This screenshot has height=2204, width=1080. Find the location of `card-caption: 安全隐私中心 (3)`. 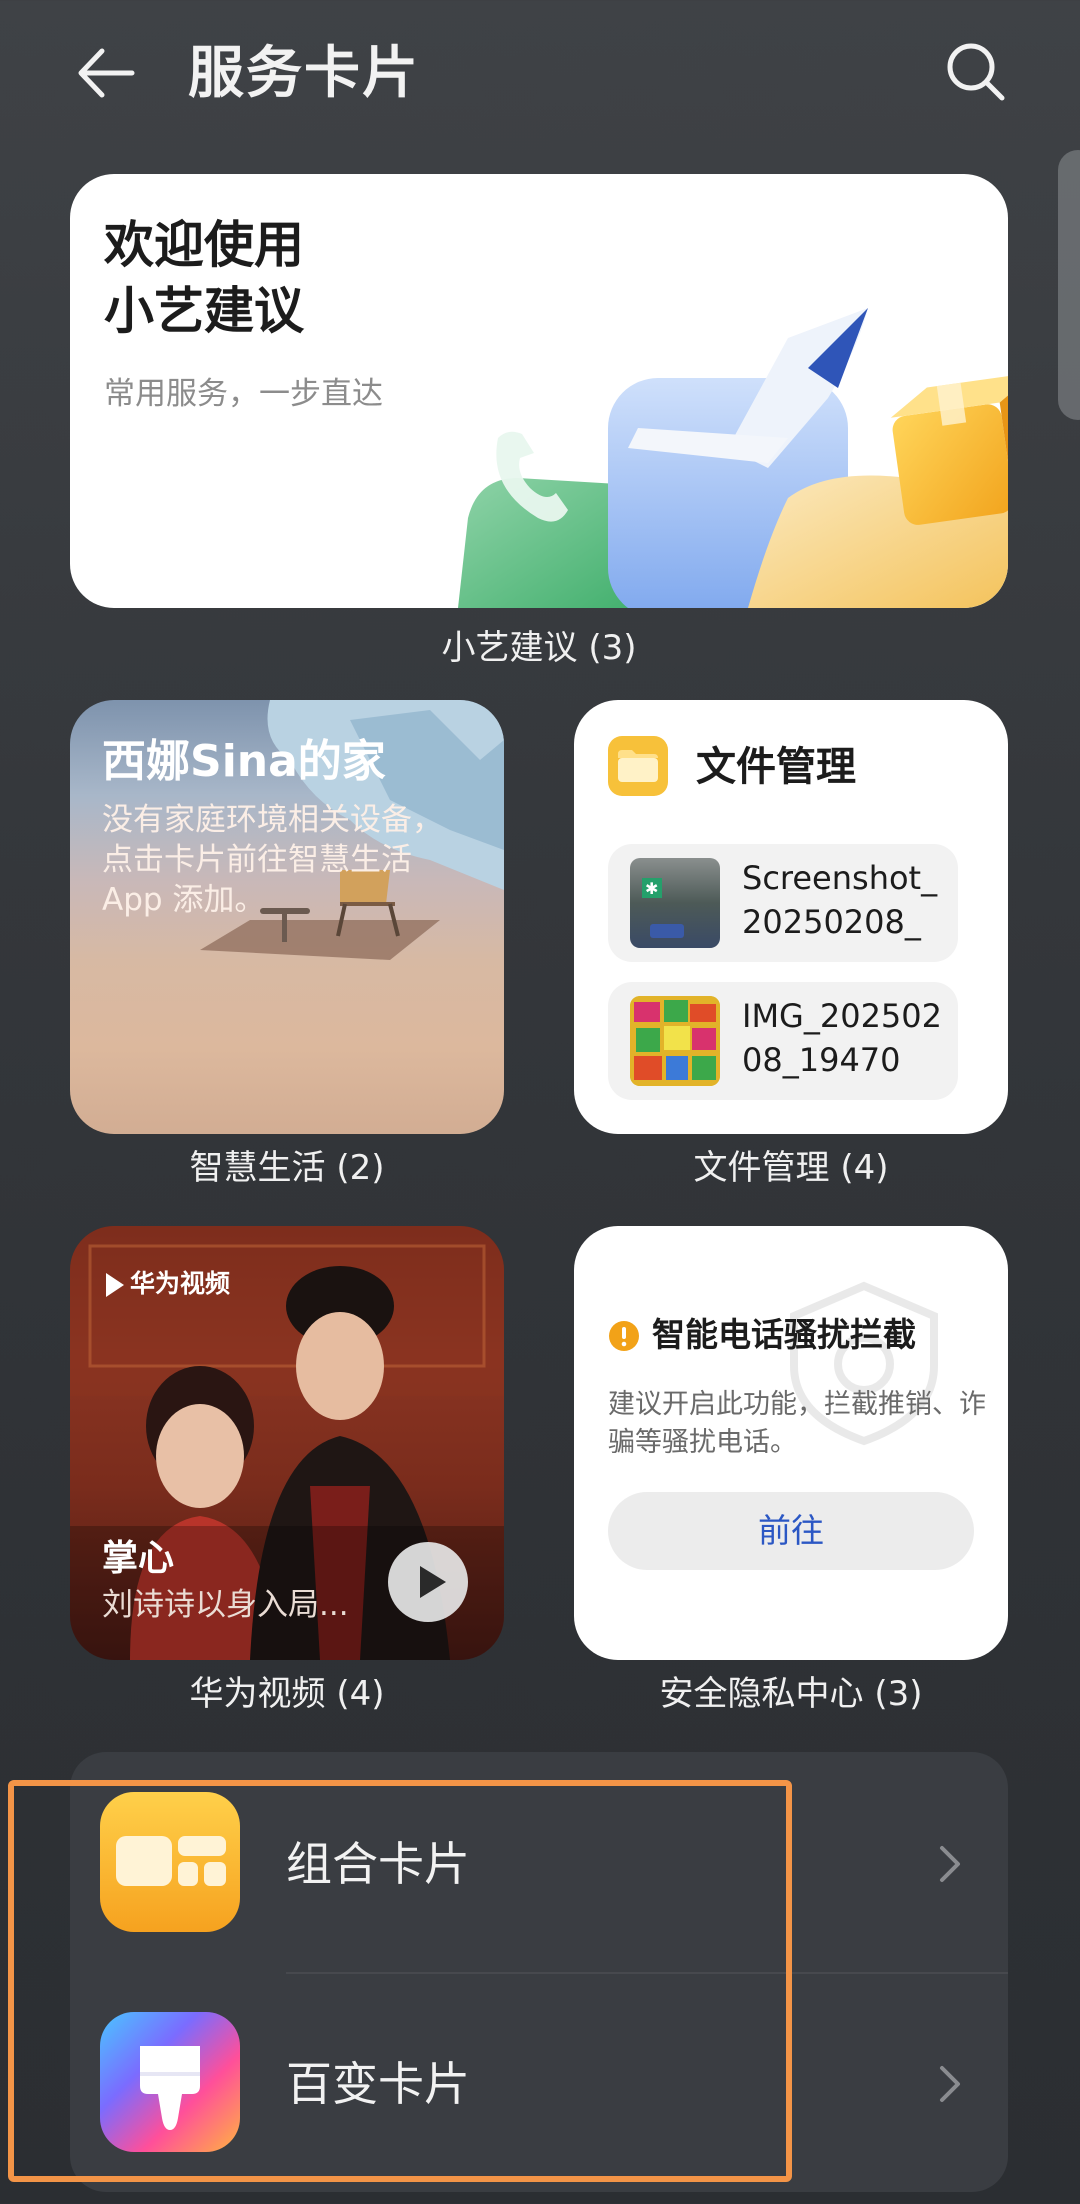

card-caption: 安全隐私中心 (3) is located at coordinates (791, 1694).